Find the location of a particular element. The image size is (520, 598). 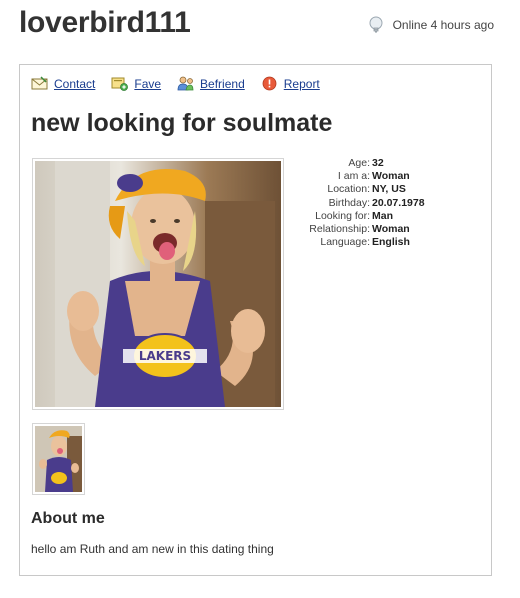

report-link: Report is located at coordinates (290, 83).